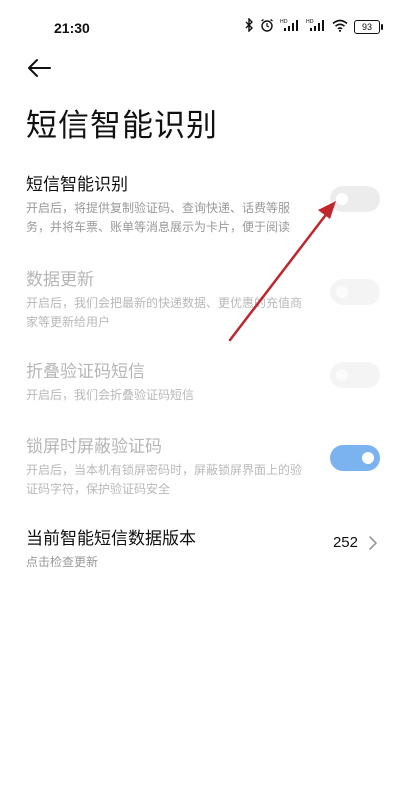  I want to click on setting-data-update: 数据更新 开启后，我们会把最新的快递数据、更优惠的充值商家等更新给用户, so click(204, 298).